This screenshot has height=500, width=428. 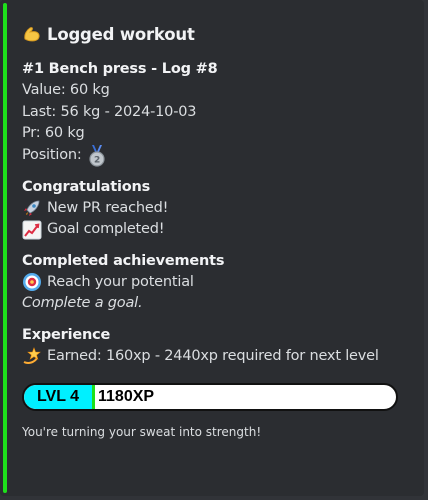 What do you see at coordinates (53, 133) in the screenshot?
I see `log-pr: Pr: 60 kg` at bounding box center [53, 133].